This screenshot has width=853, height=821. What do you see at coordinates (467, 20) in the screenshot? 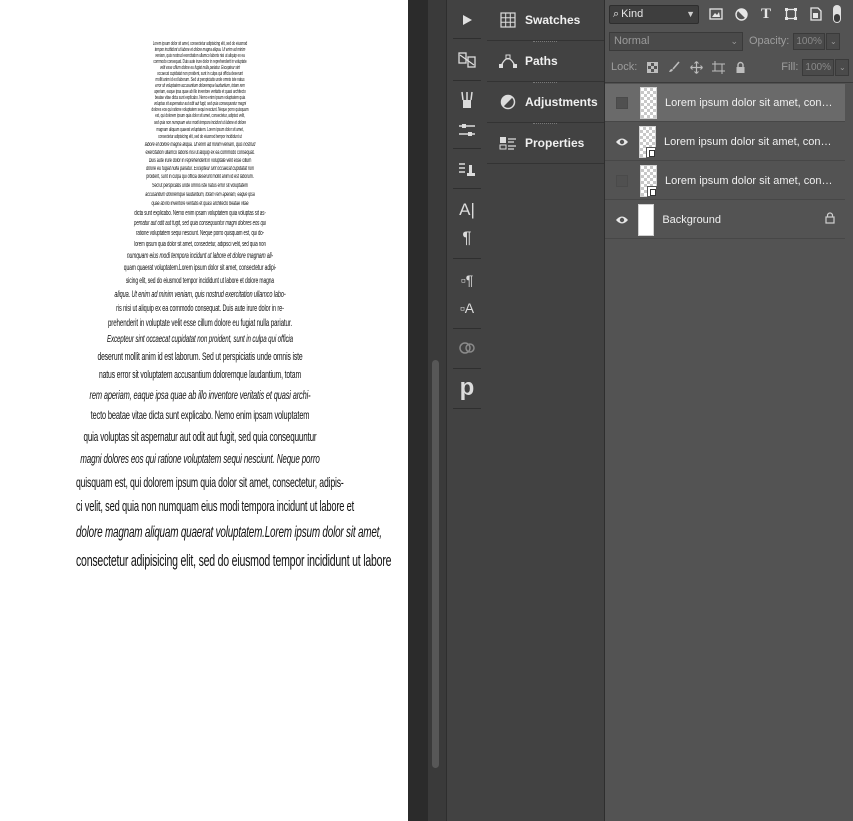
I see `play-action-icon` at bounding box center [467, 20].